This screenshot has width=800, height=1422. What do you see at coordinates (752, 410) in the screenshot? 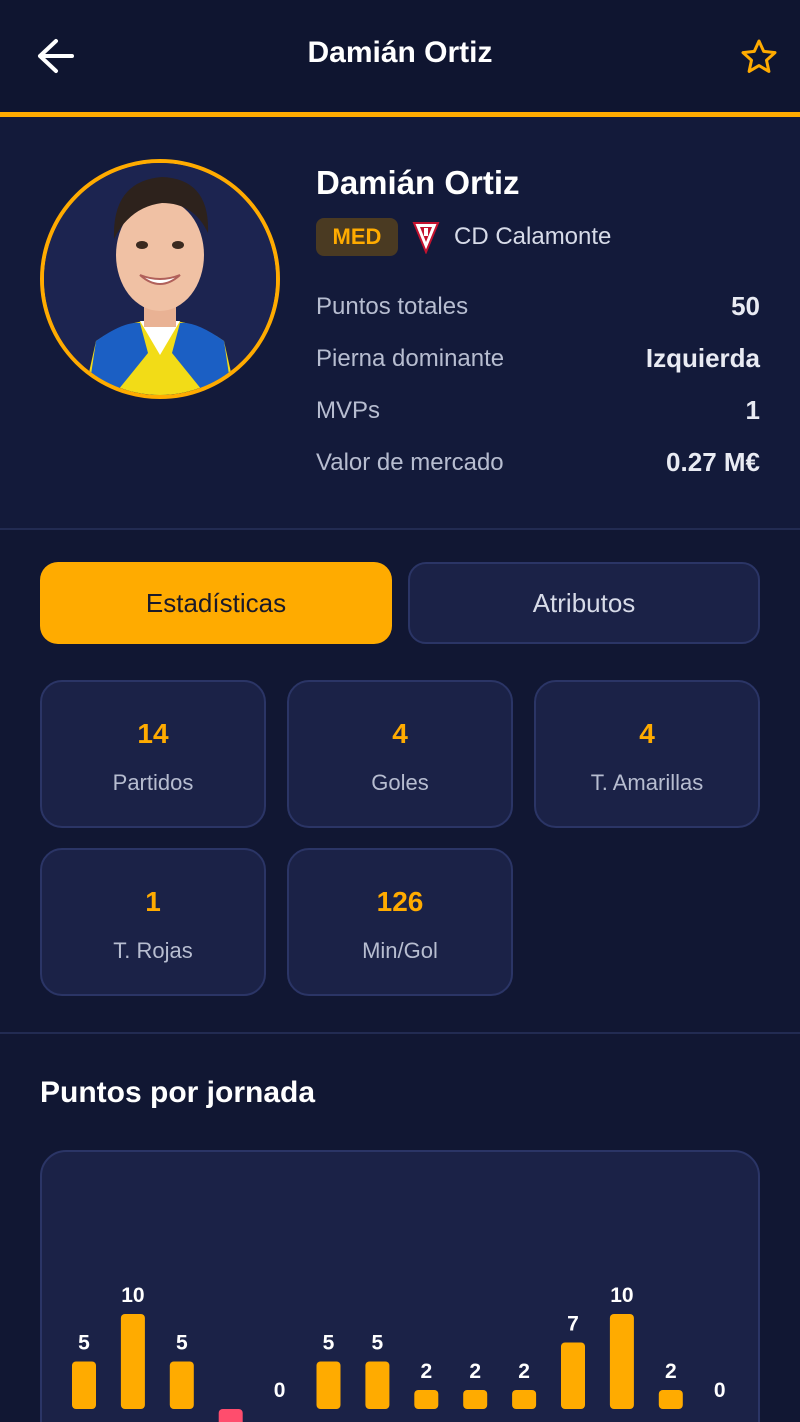
I see `info-value: 1` at bounding box center [752, 410].